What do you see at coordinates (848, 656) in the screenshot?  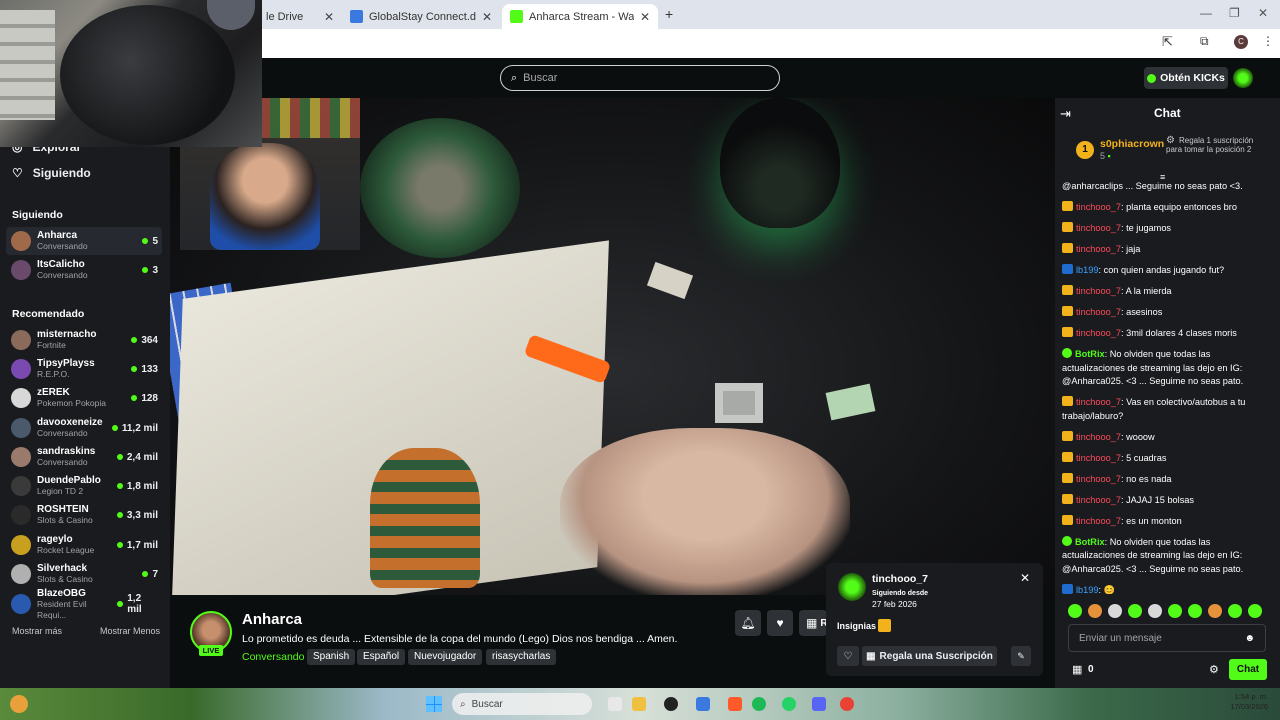 I see `user-card-follow-button: ♡` at bounding box center [848, 656].